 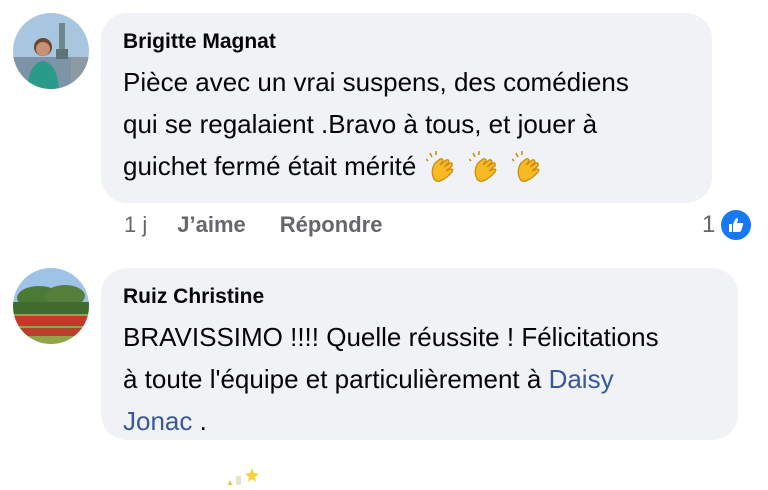 I want to click on sparkle-icon, so click(x=243, y=476).